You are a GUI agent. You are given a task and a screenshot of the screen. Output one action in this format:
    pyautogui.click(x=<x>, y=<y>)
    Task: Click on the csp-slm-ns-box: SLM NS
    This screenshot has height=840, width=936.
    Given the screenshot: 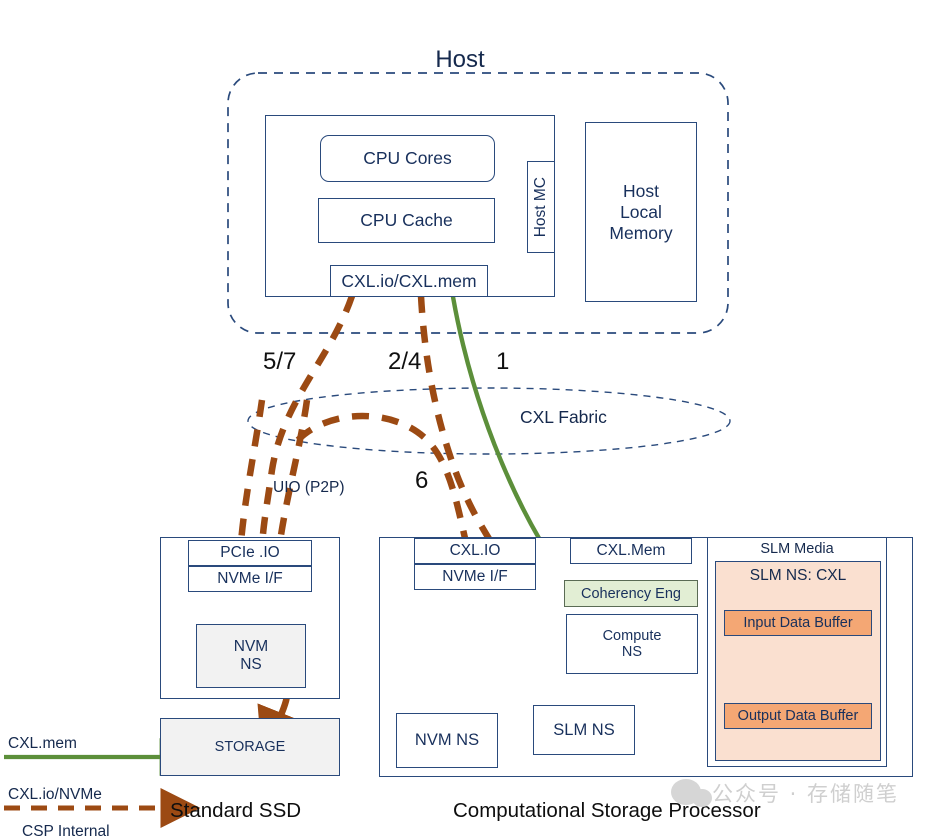 What is the action you would take?
    pyautogui.click(x=584, y=730)
    